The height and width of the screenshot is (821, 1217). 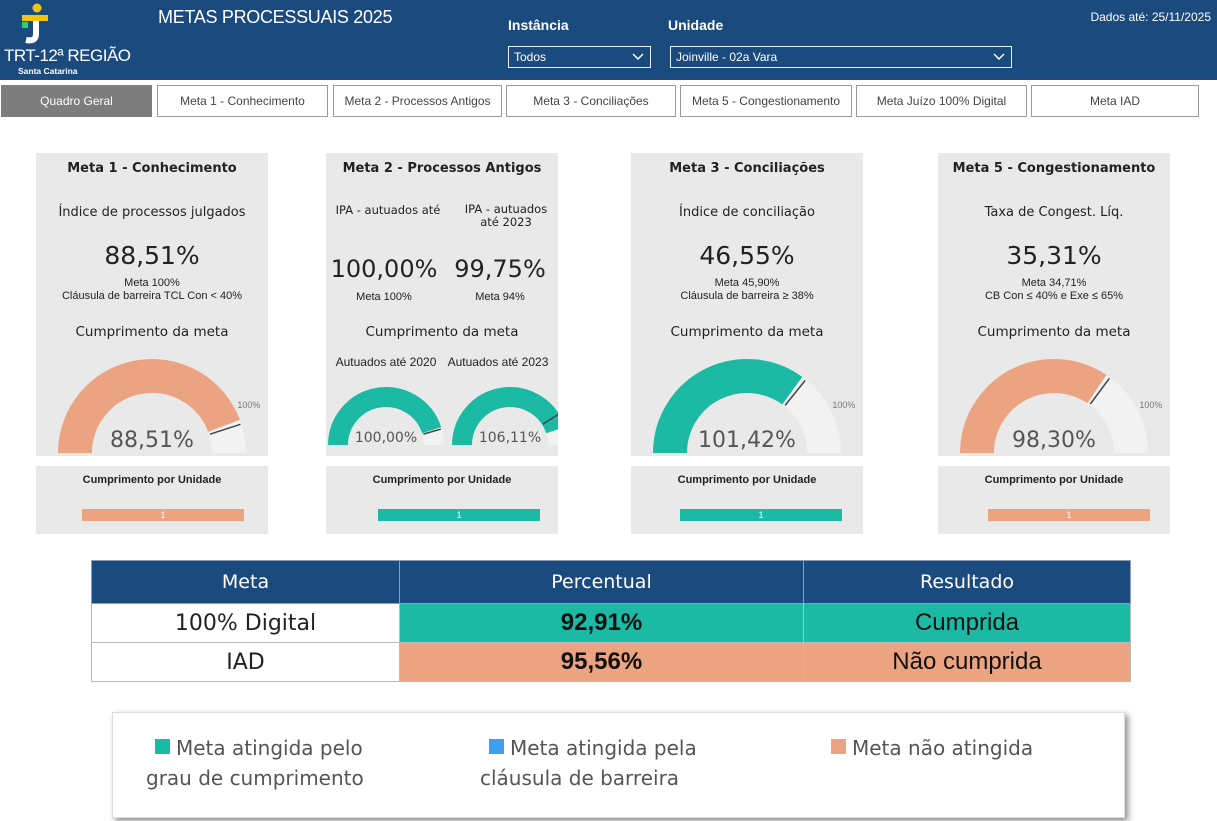 What do you see at coordinates (967, 582) in the screenshot?
I see `col-header-resultado: Resultado` at bounding box center [967, 582].